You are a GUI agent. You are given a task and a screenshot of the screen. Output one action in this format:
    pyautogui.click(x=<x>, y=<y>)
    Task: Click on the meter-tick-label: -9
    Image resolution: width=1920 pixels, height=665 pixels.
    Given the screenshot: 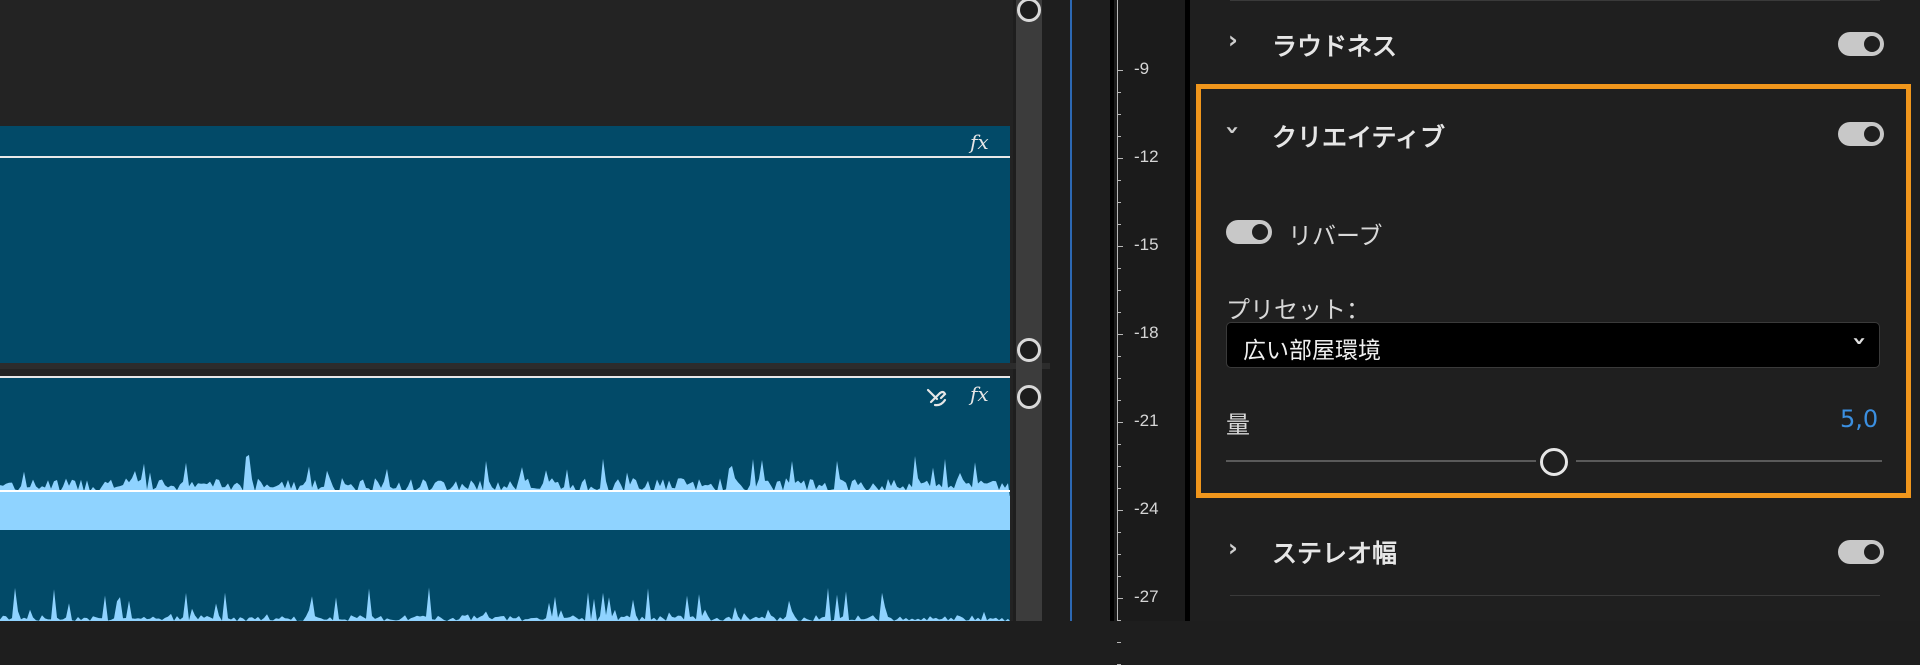 What is the action you would take?
    pyautogui.click(x=1142, y=68)
    